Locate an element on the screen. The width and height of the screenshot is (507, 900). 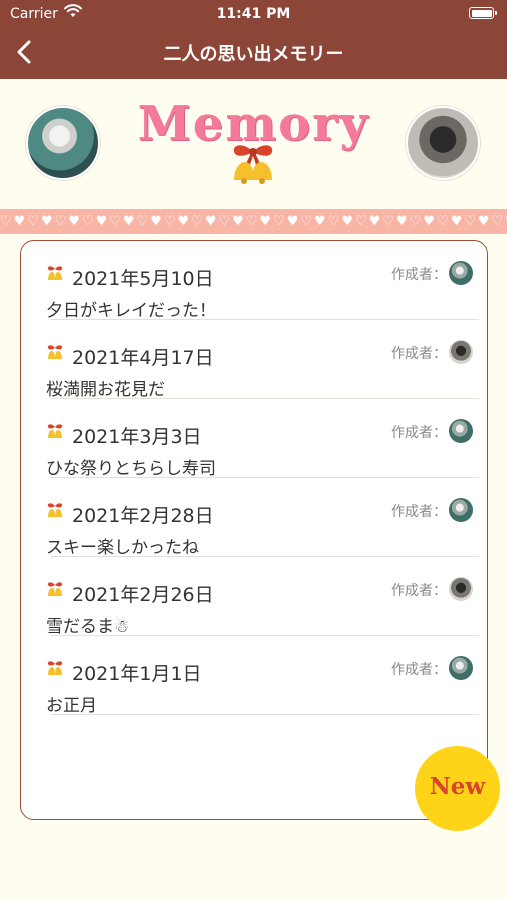
status-time: 11:41 PM is located at coordinates (253, 14).